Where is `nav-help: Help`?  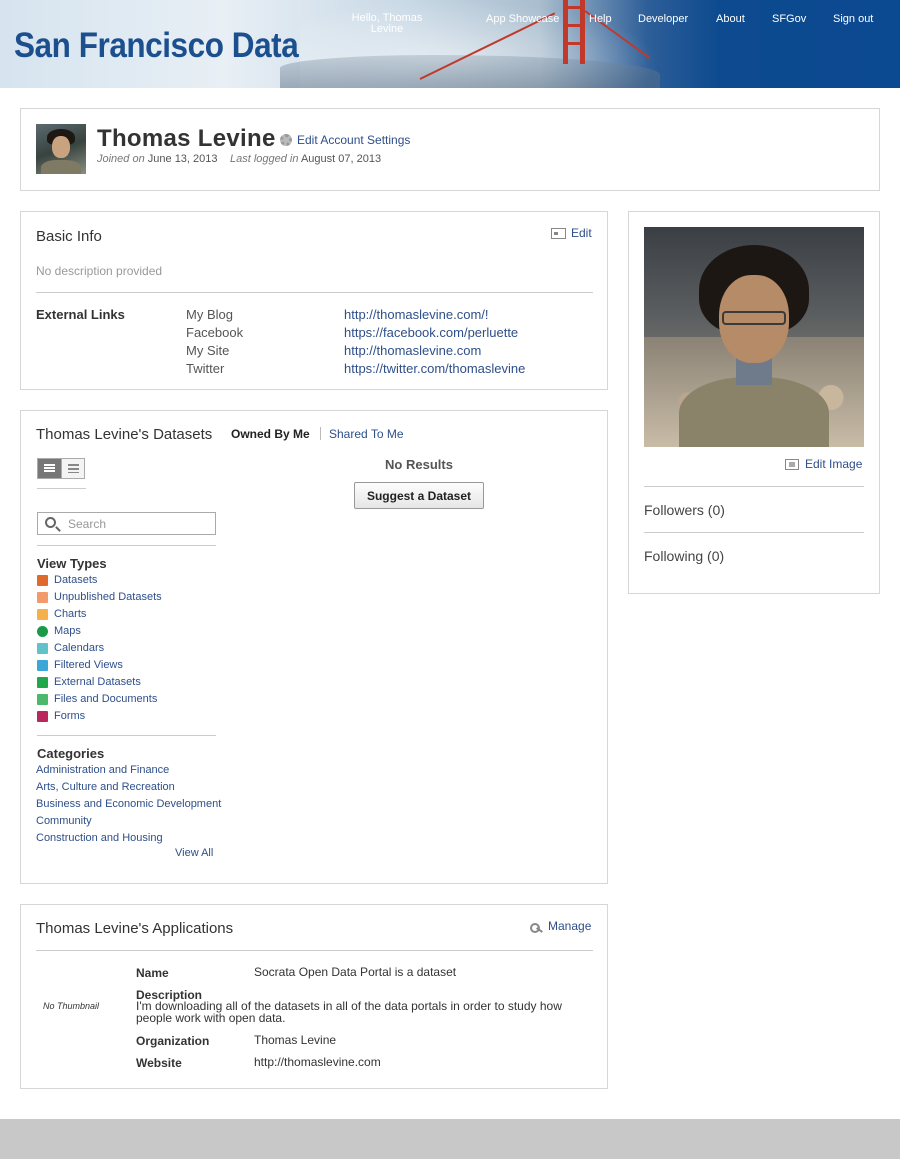 nav-help: Help is located at coordinates (600, 19).